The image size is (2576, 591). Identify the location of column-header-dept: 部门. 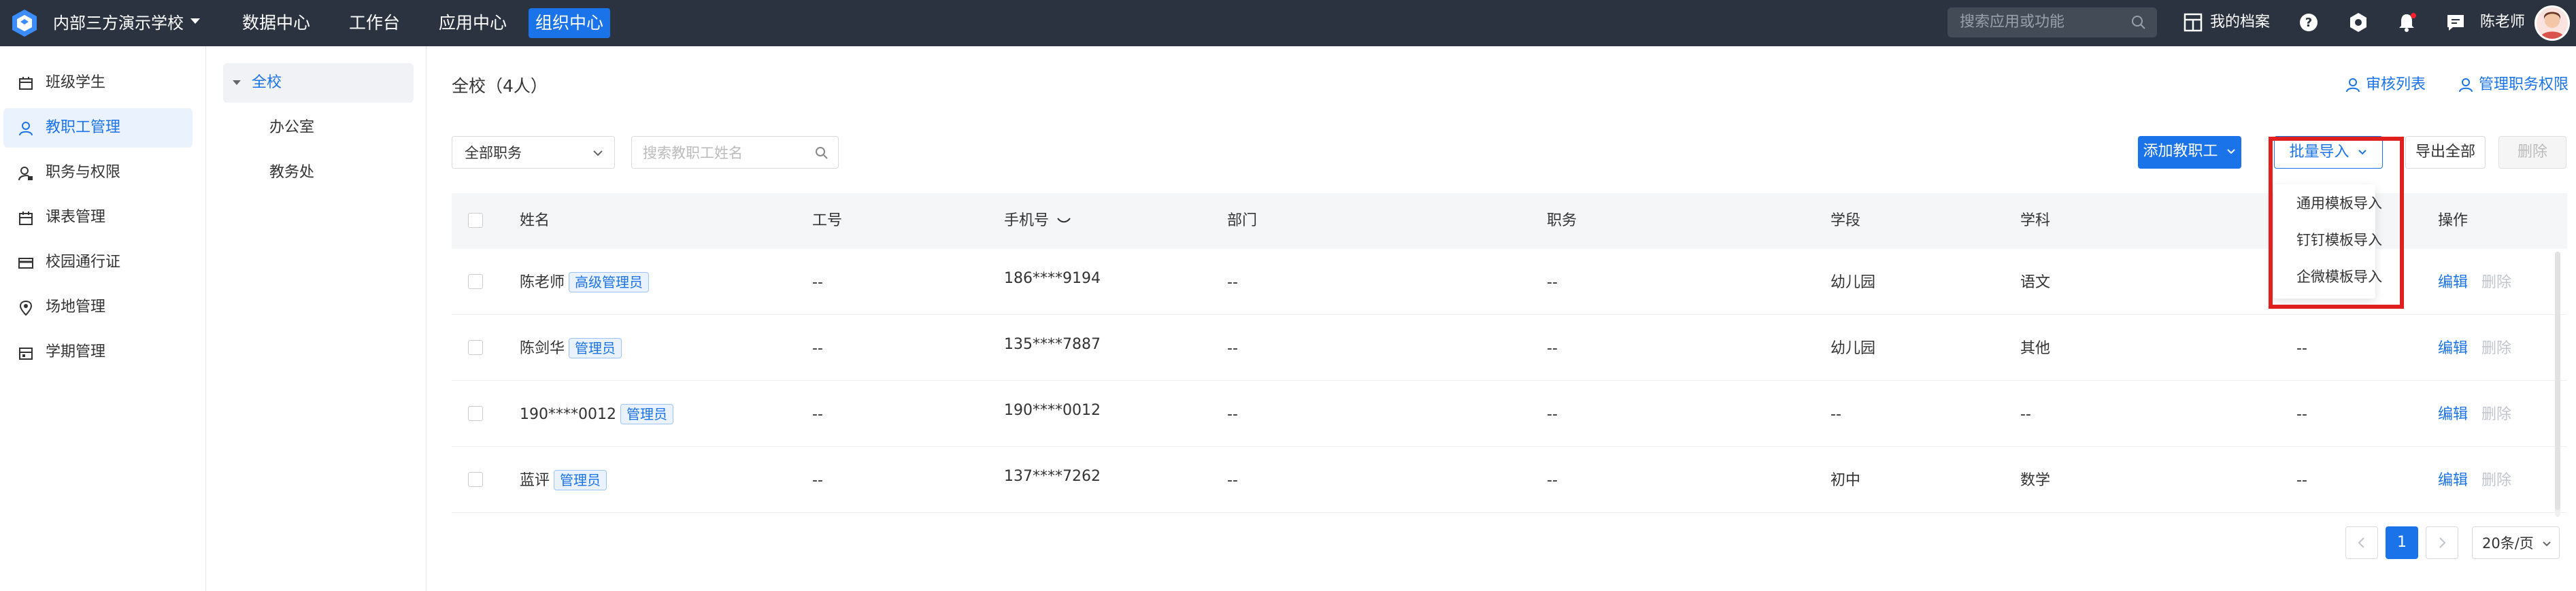
(1242, 220).